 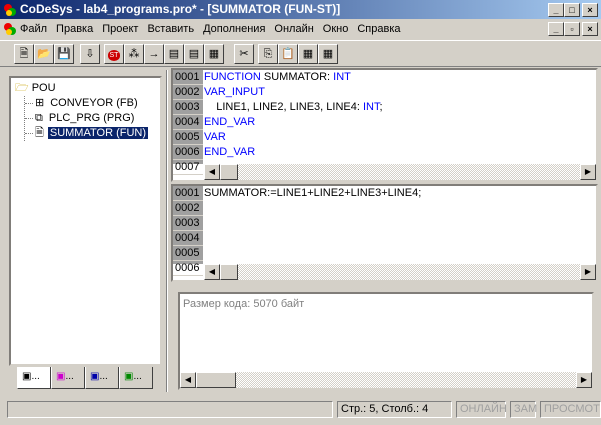 I want to click on doc-close-button: ×, so click(x=590, y=29).